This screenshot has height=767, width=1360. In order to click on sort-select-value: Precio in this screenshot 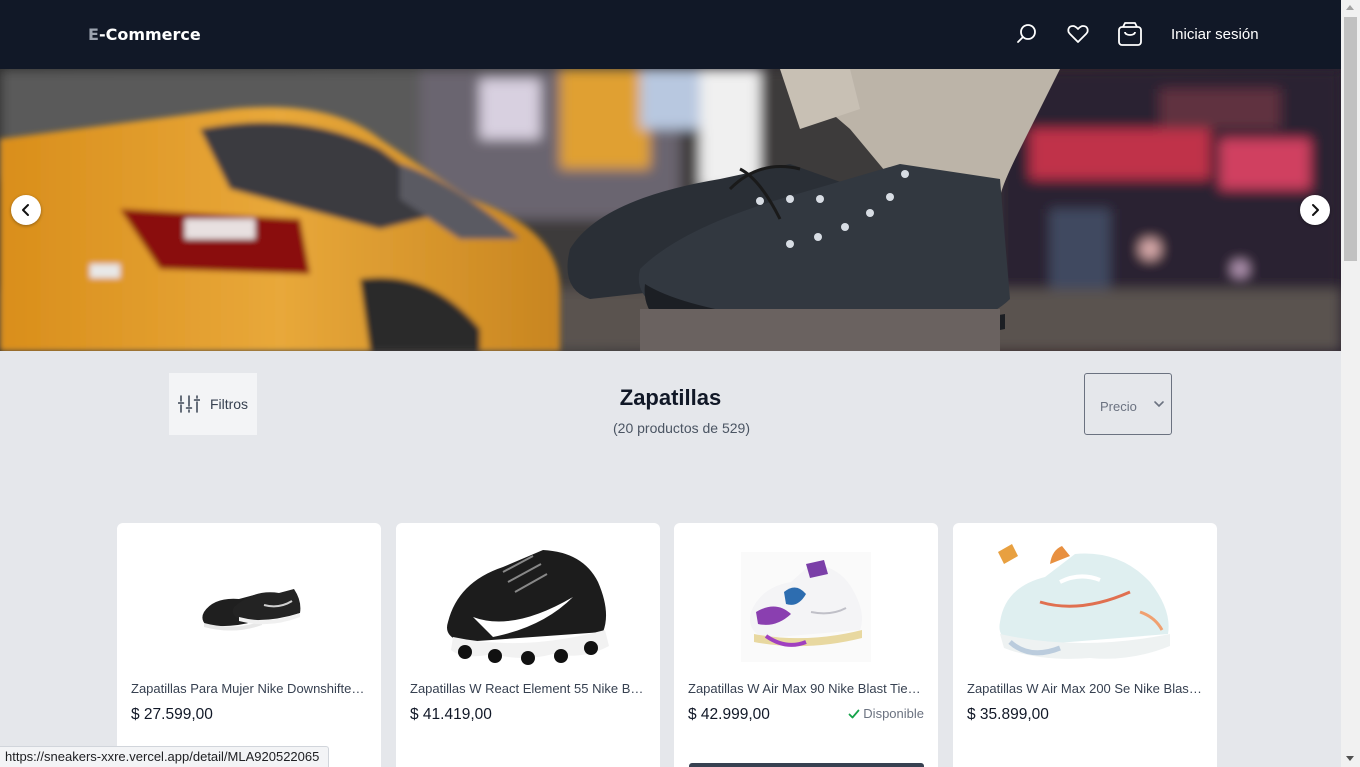, I will do `click(1118, 406)`.